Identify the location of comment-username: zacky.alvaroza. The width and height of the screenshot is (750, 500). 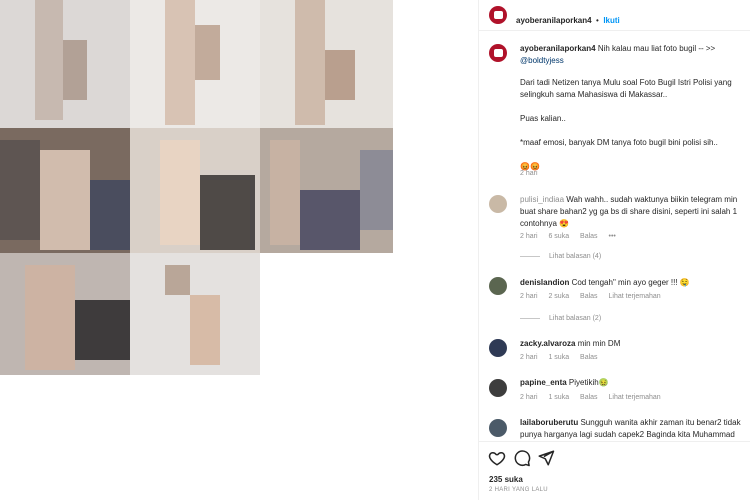
(547, 343).